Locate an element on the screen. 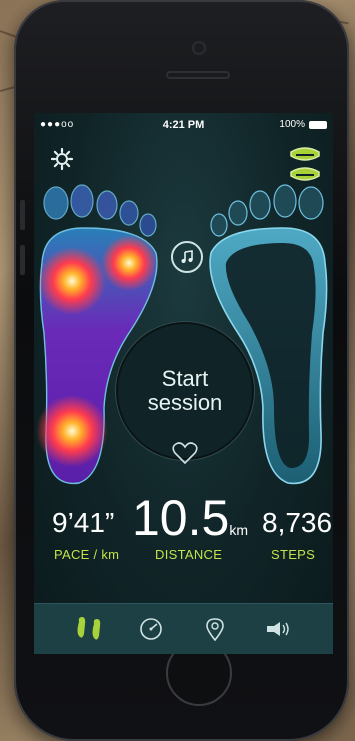  distance-value: 10.5 is located at coordinates (181, 518).